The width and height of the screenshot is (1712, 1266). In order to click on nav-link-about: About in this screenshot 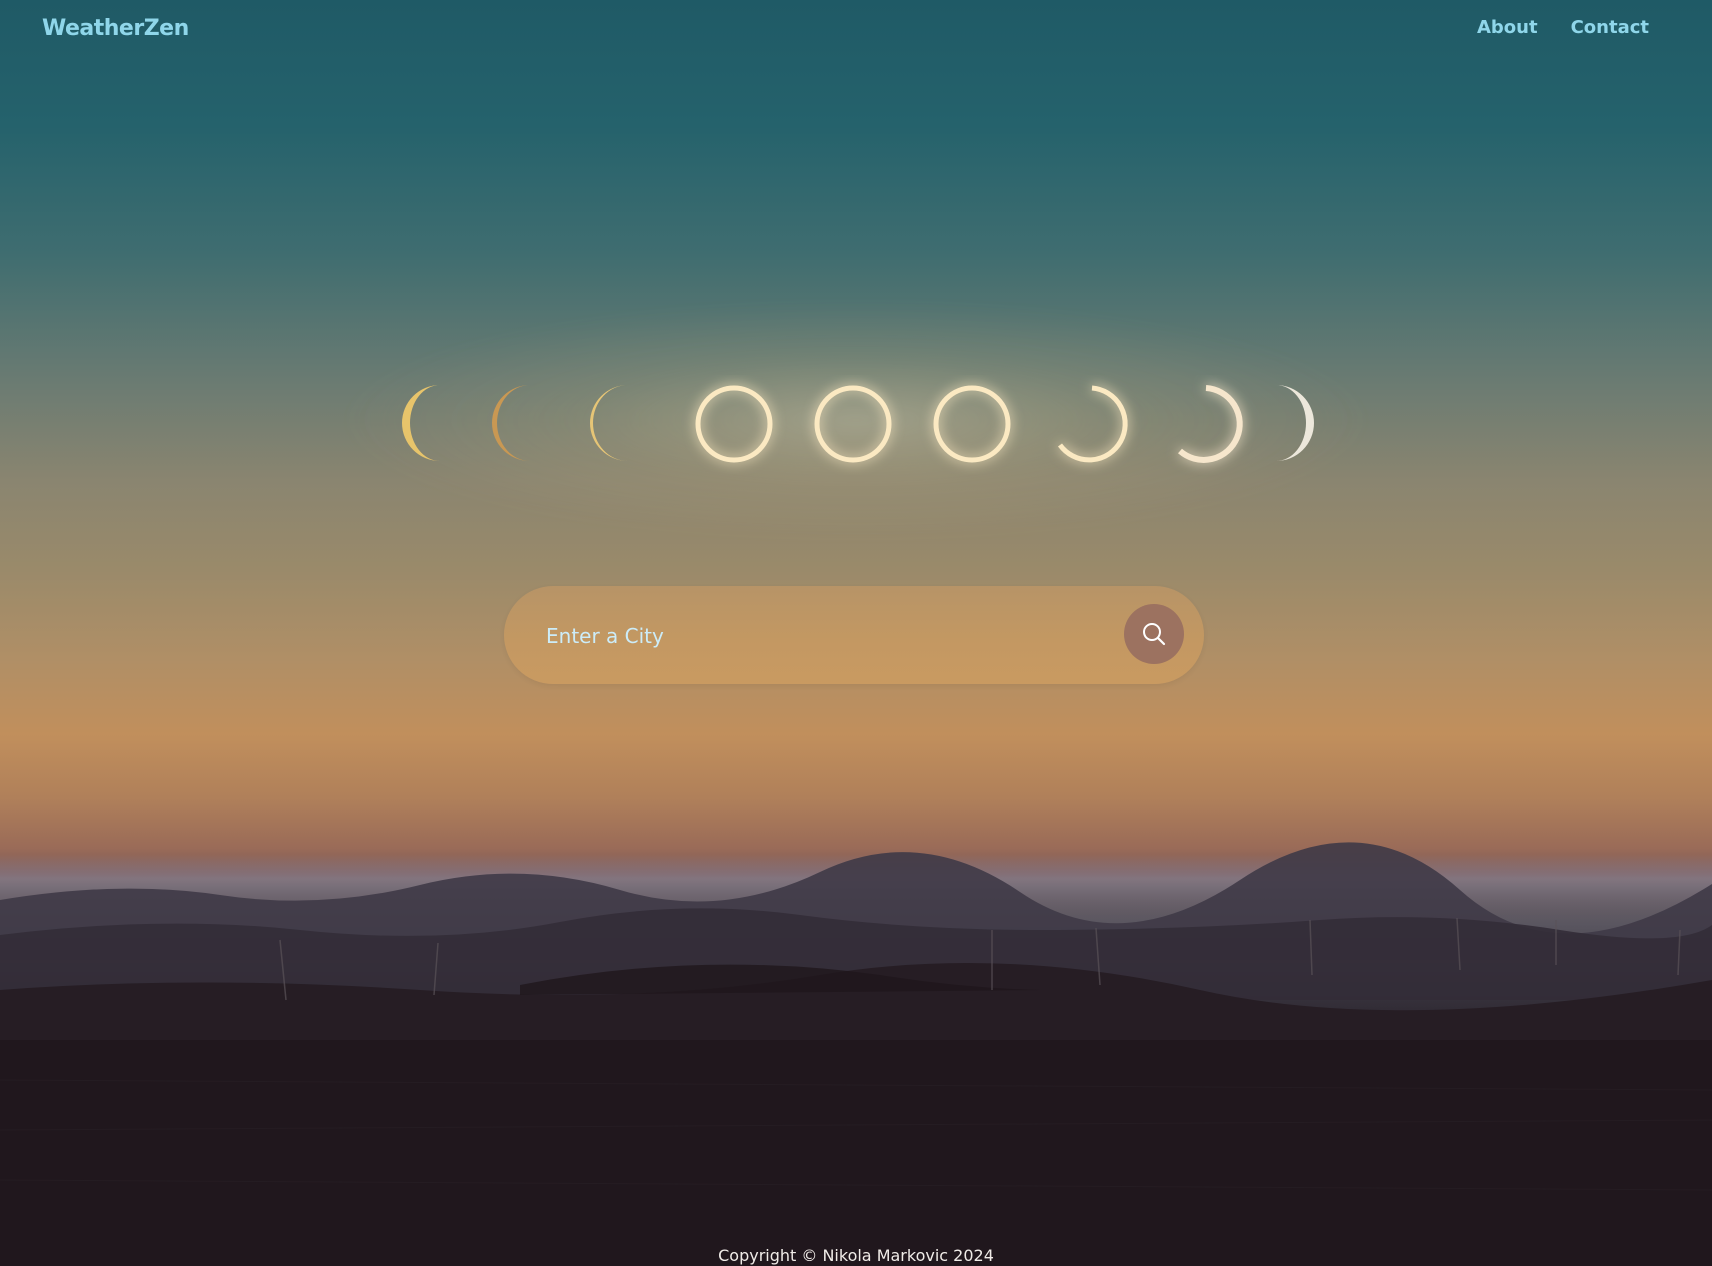, I will do `click(1507, 27)`.